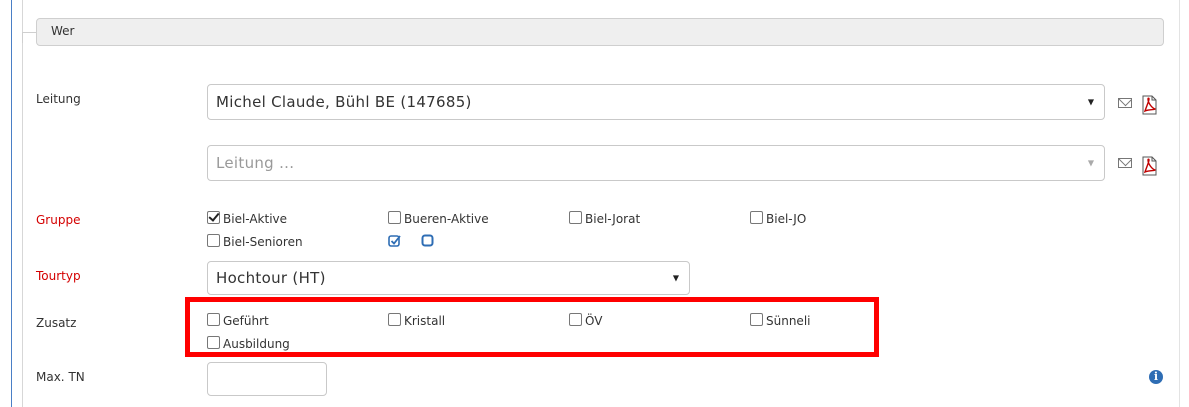  Describe the element at coordinates (255, 219) in the screenshot. I see `checkbox-label: Biel-Aktive` at that location.